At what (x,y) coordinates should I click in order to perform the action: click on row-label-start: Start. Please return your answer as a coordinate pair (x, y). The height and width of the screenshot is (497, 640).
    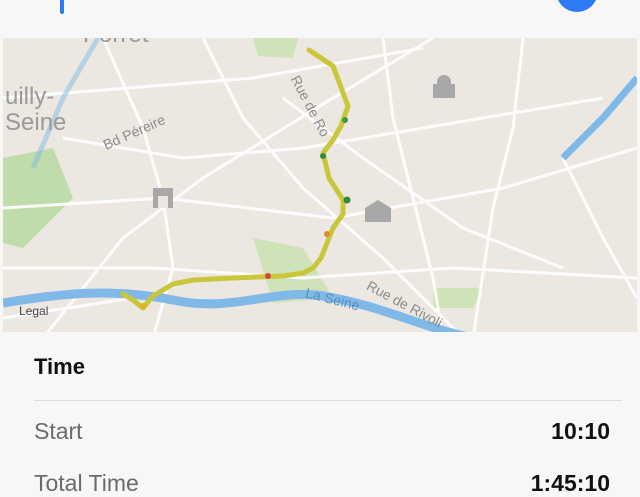
    Looking at the image, I should click on (58, 431).